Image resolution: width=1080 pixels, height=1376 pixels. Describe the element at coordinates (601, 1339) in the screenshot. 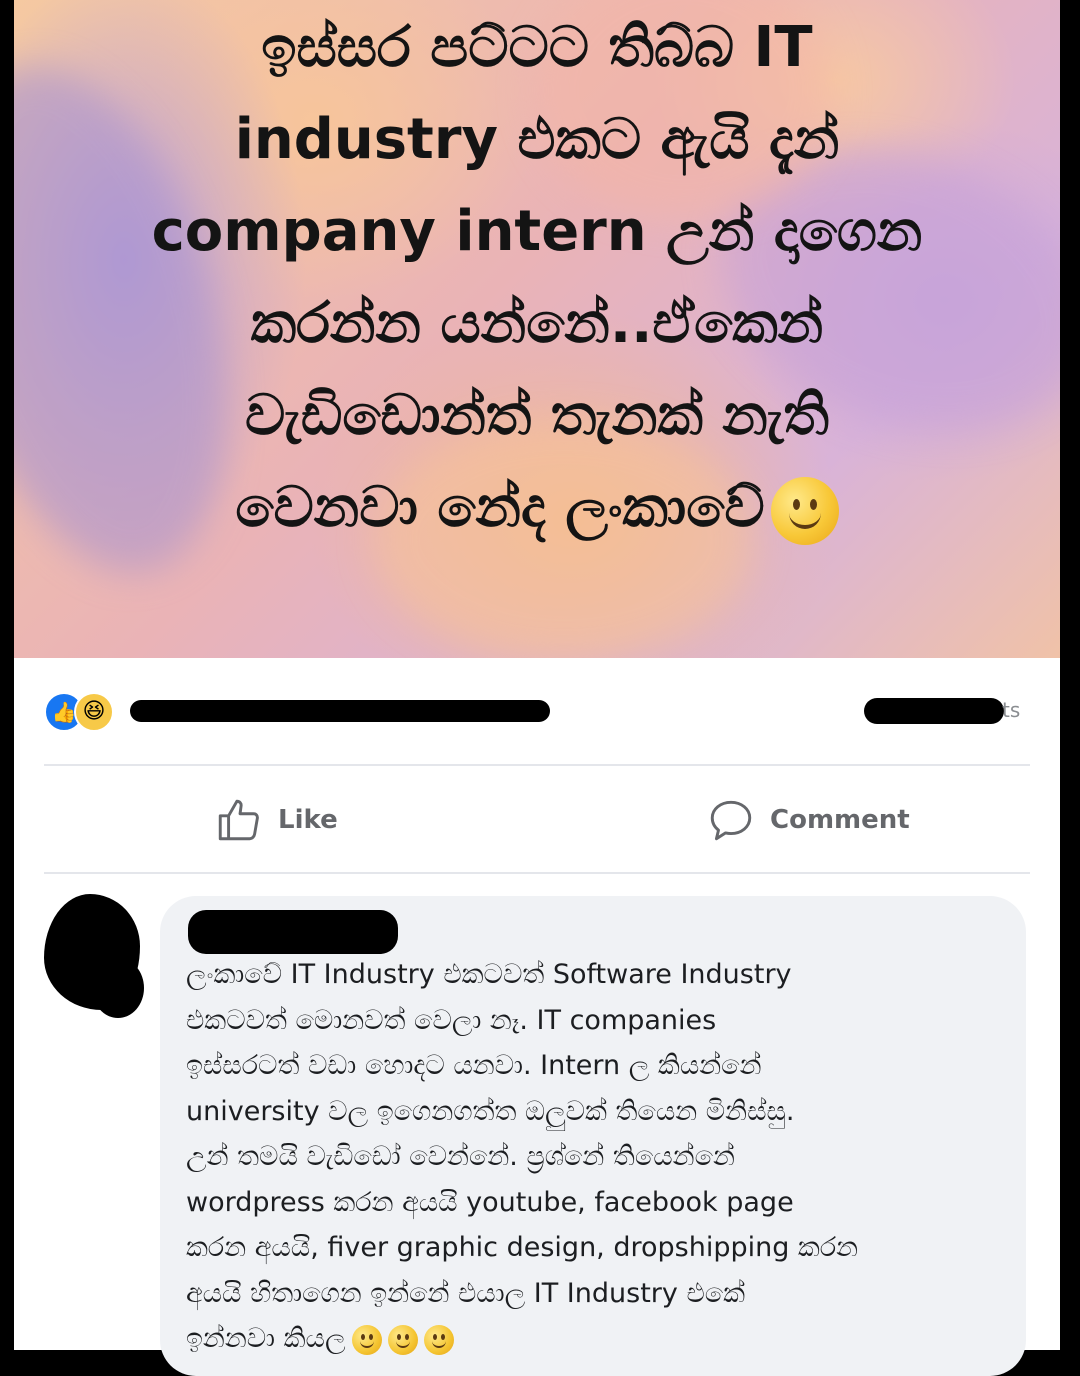

I see `comment-line-last: ඉන්නවා කියල` at that location.